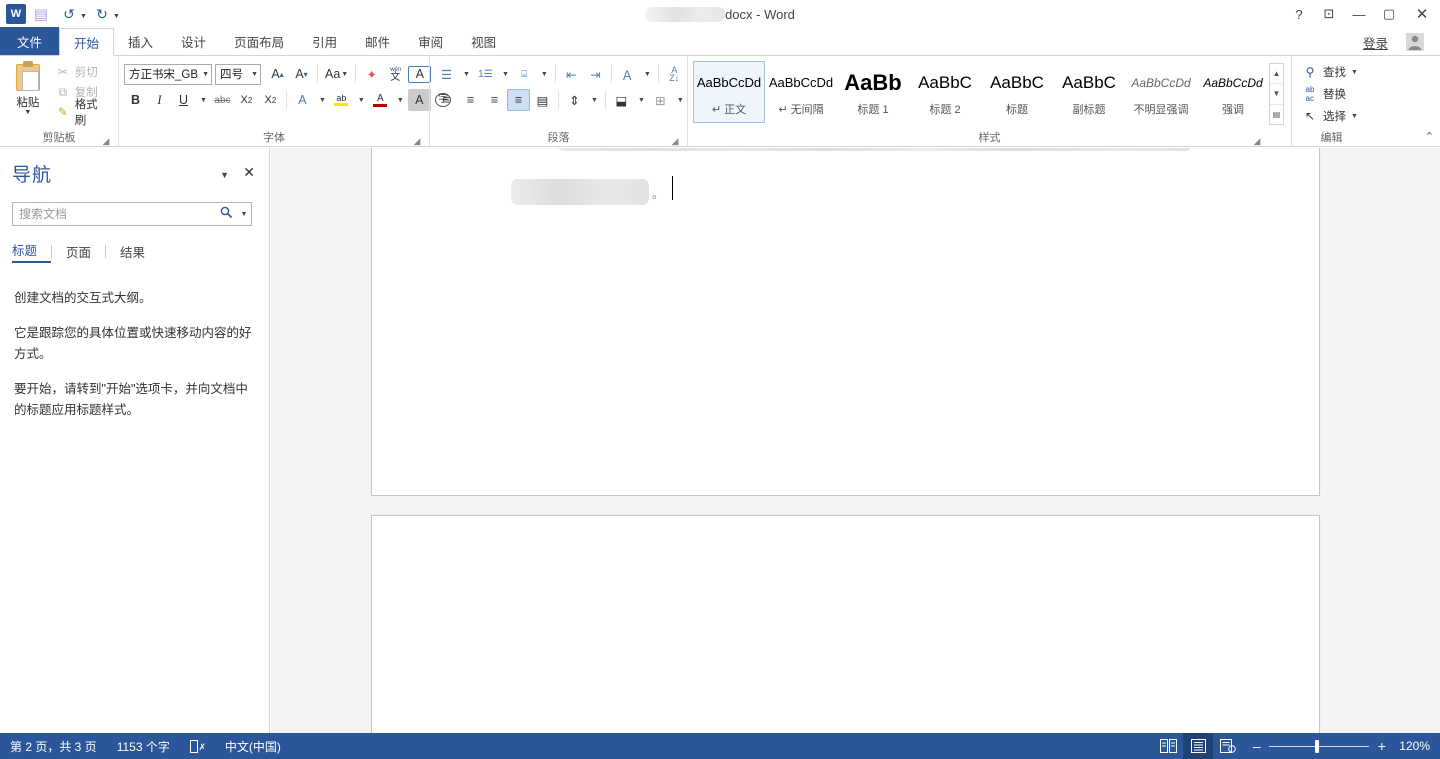  What do you see at coordinates (301, 74) in the screenshot?
I see `shrink-font-icon: A ▾` at bounding box center [301, 74].